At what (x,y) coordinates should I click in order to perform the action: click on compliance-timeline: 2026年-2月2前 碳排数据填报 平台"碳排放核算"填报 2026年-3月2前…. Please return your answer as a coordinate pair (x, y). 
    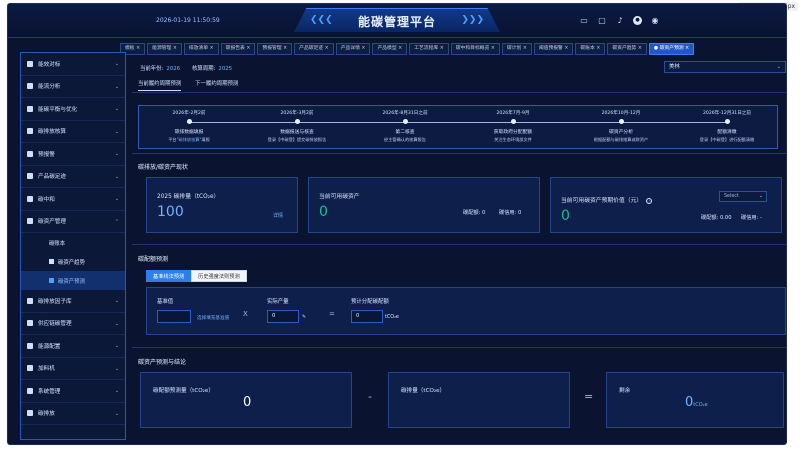
    Looking at the image, I should click on (458, 127).